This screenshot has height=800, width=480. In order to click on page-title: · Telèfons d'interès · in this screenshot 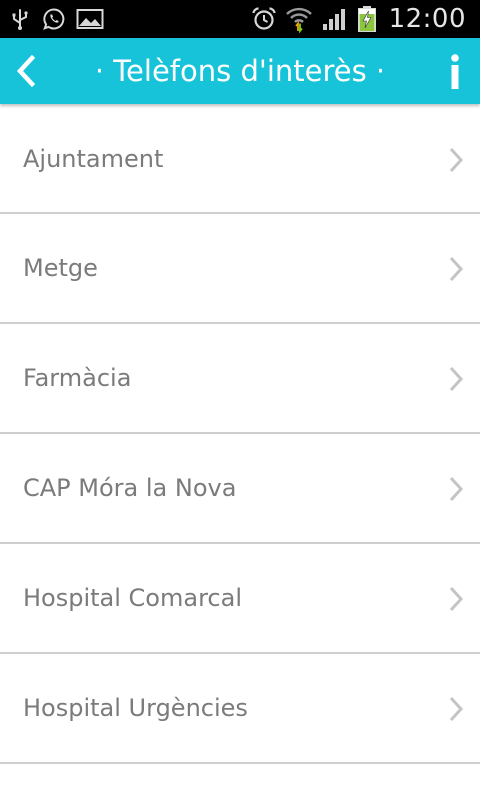, I will do `click(240, 71)`.